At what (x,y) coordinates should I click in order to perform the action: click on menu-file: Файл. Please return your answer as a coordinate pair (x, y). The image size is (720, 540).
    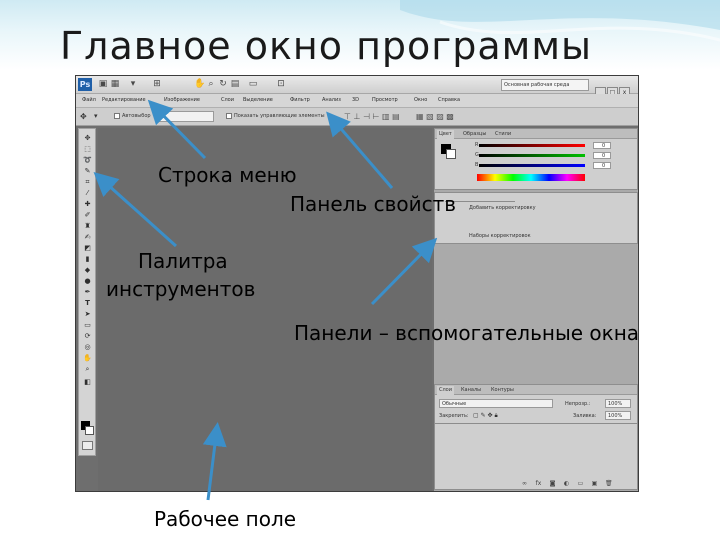
    Looking at the image, I should click on (89, 100).